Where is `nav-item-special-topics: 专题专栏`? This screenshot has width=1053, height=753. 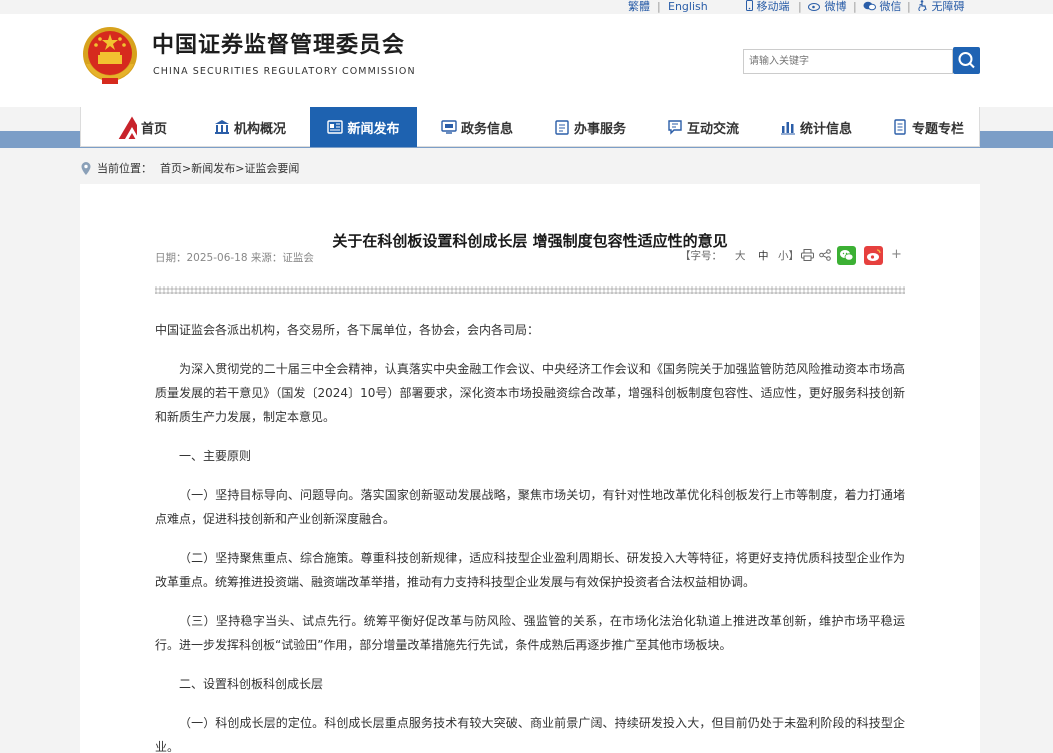
nav-item-special-topics: 专题专栏 is located at coordinates (928, 127).